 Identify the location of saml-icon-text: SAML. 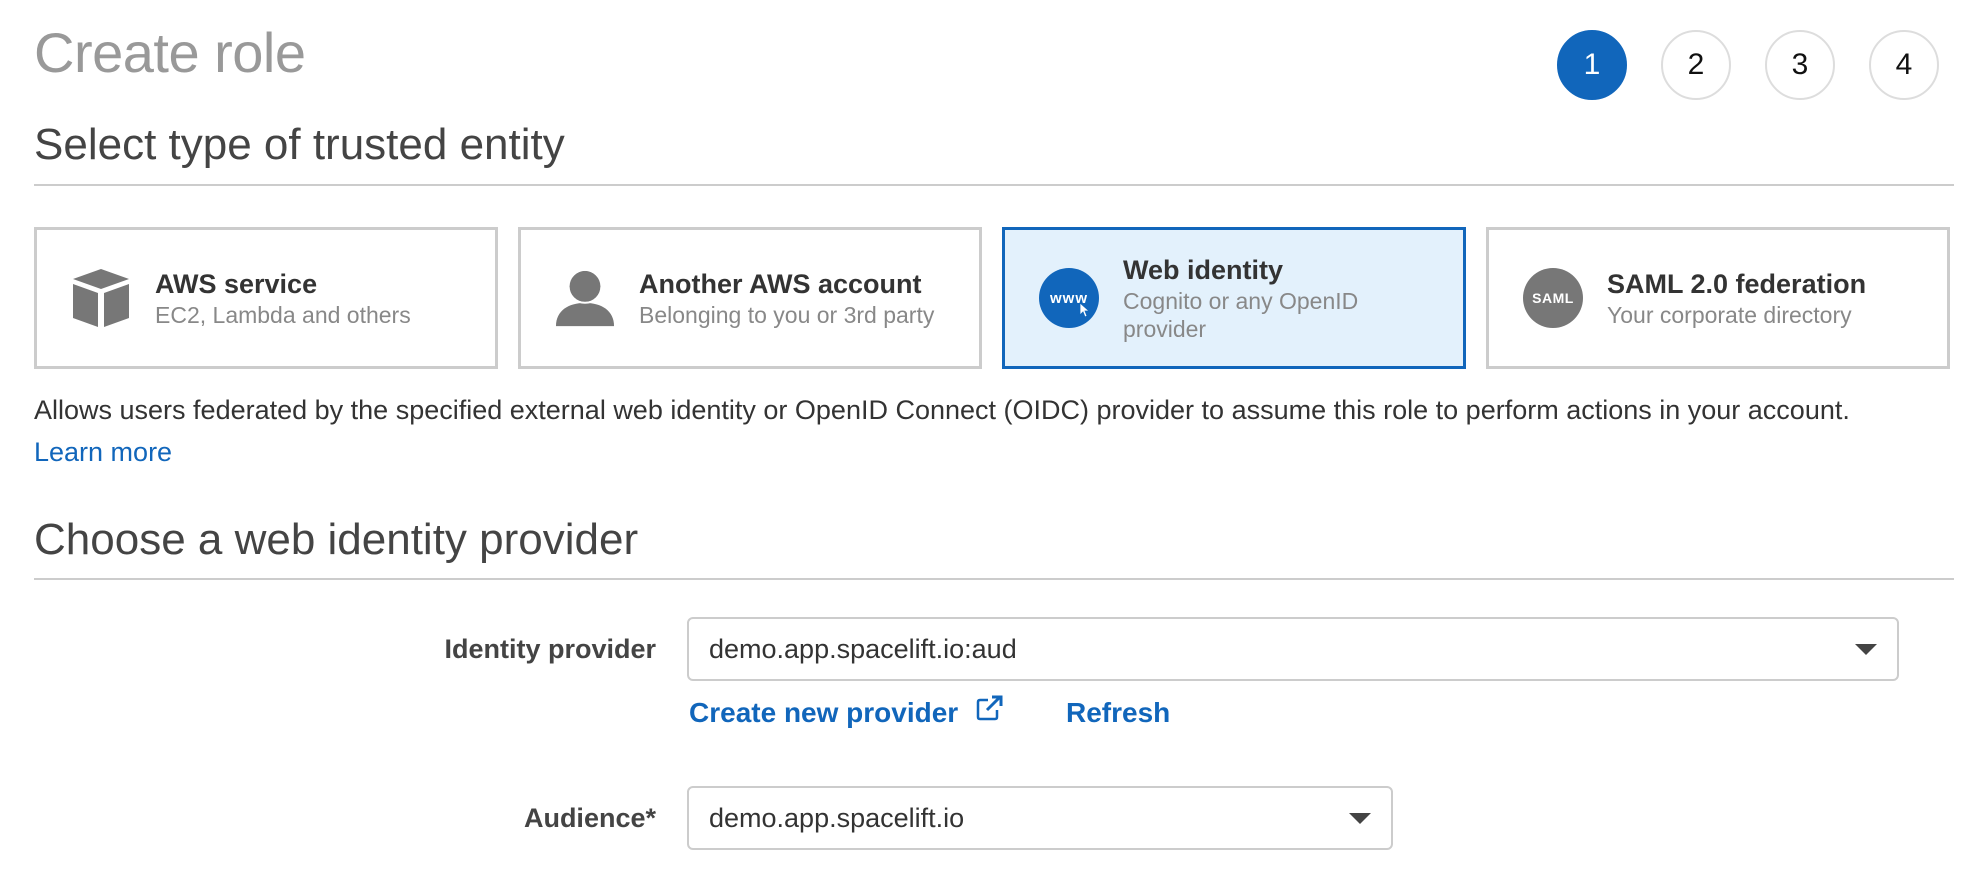
(1553, 298).